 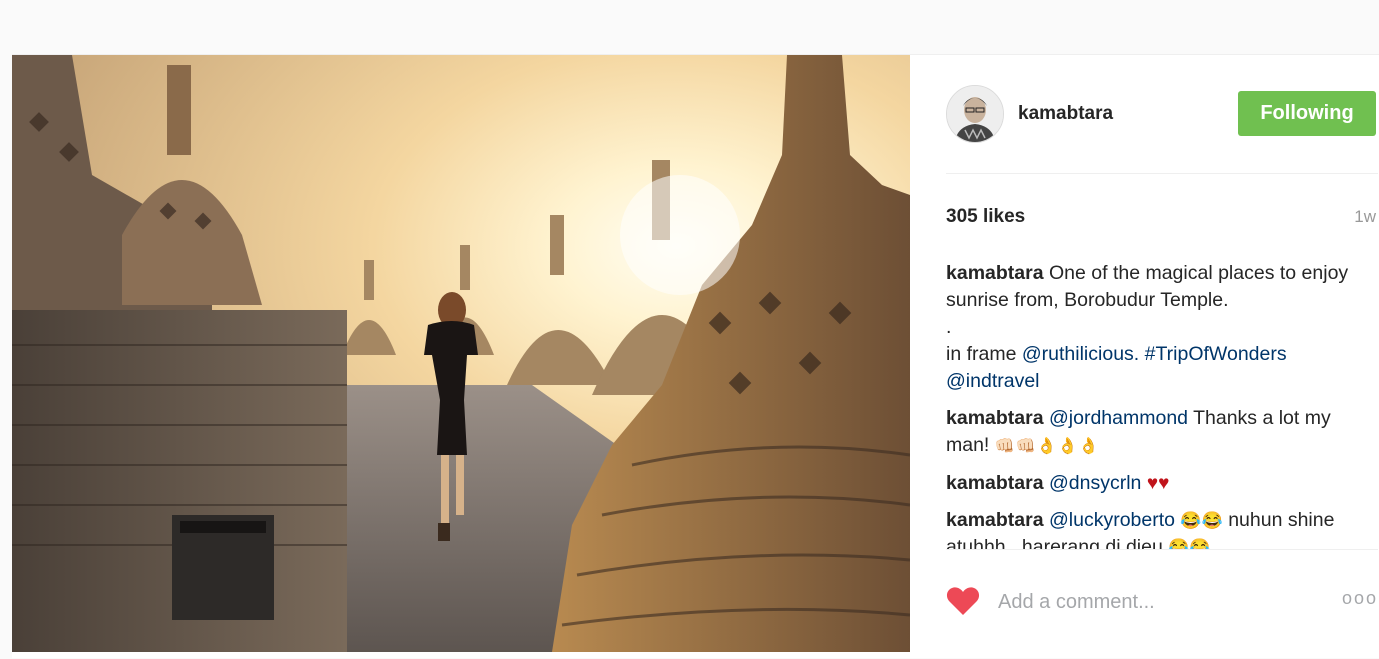 What do you see at coordinates (985, 217) in the screenshot?
I see `likes-count: 305 likes` at bounding box center [985, 217].